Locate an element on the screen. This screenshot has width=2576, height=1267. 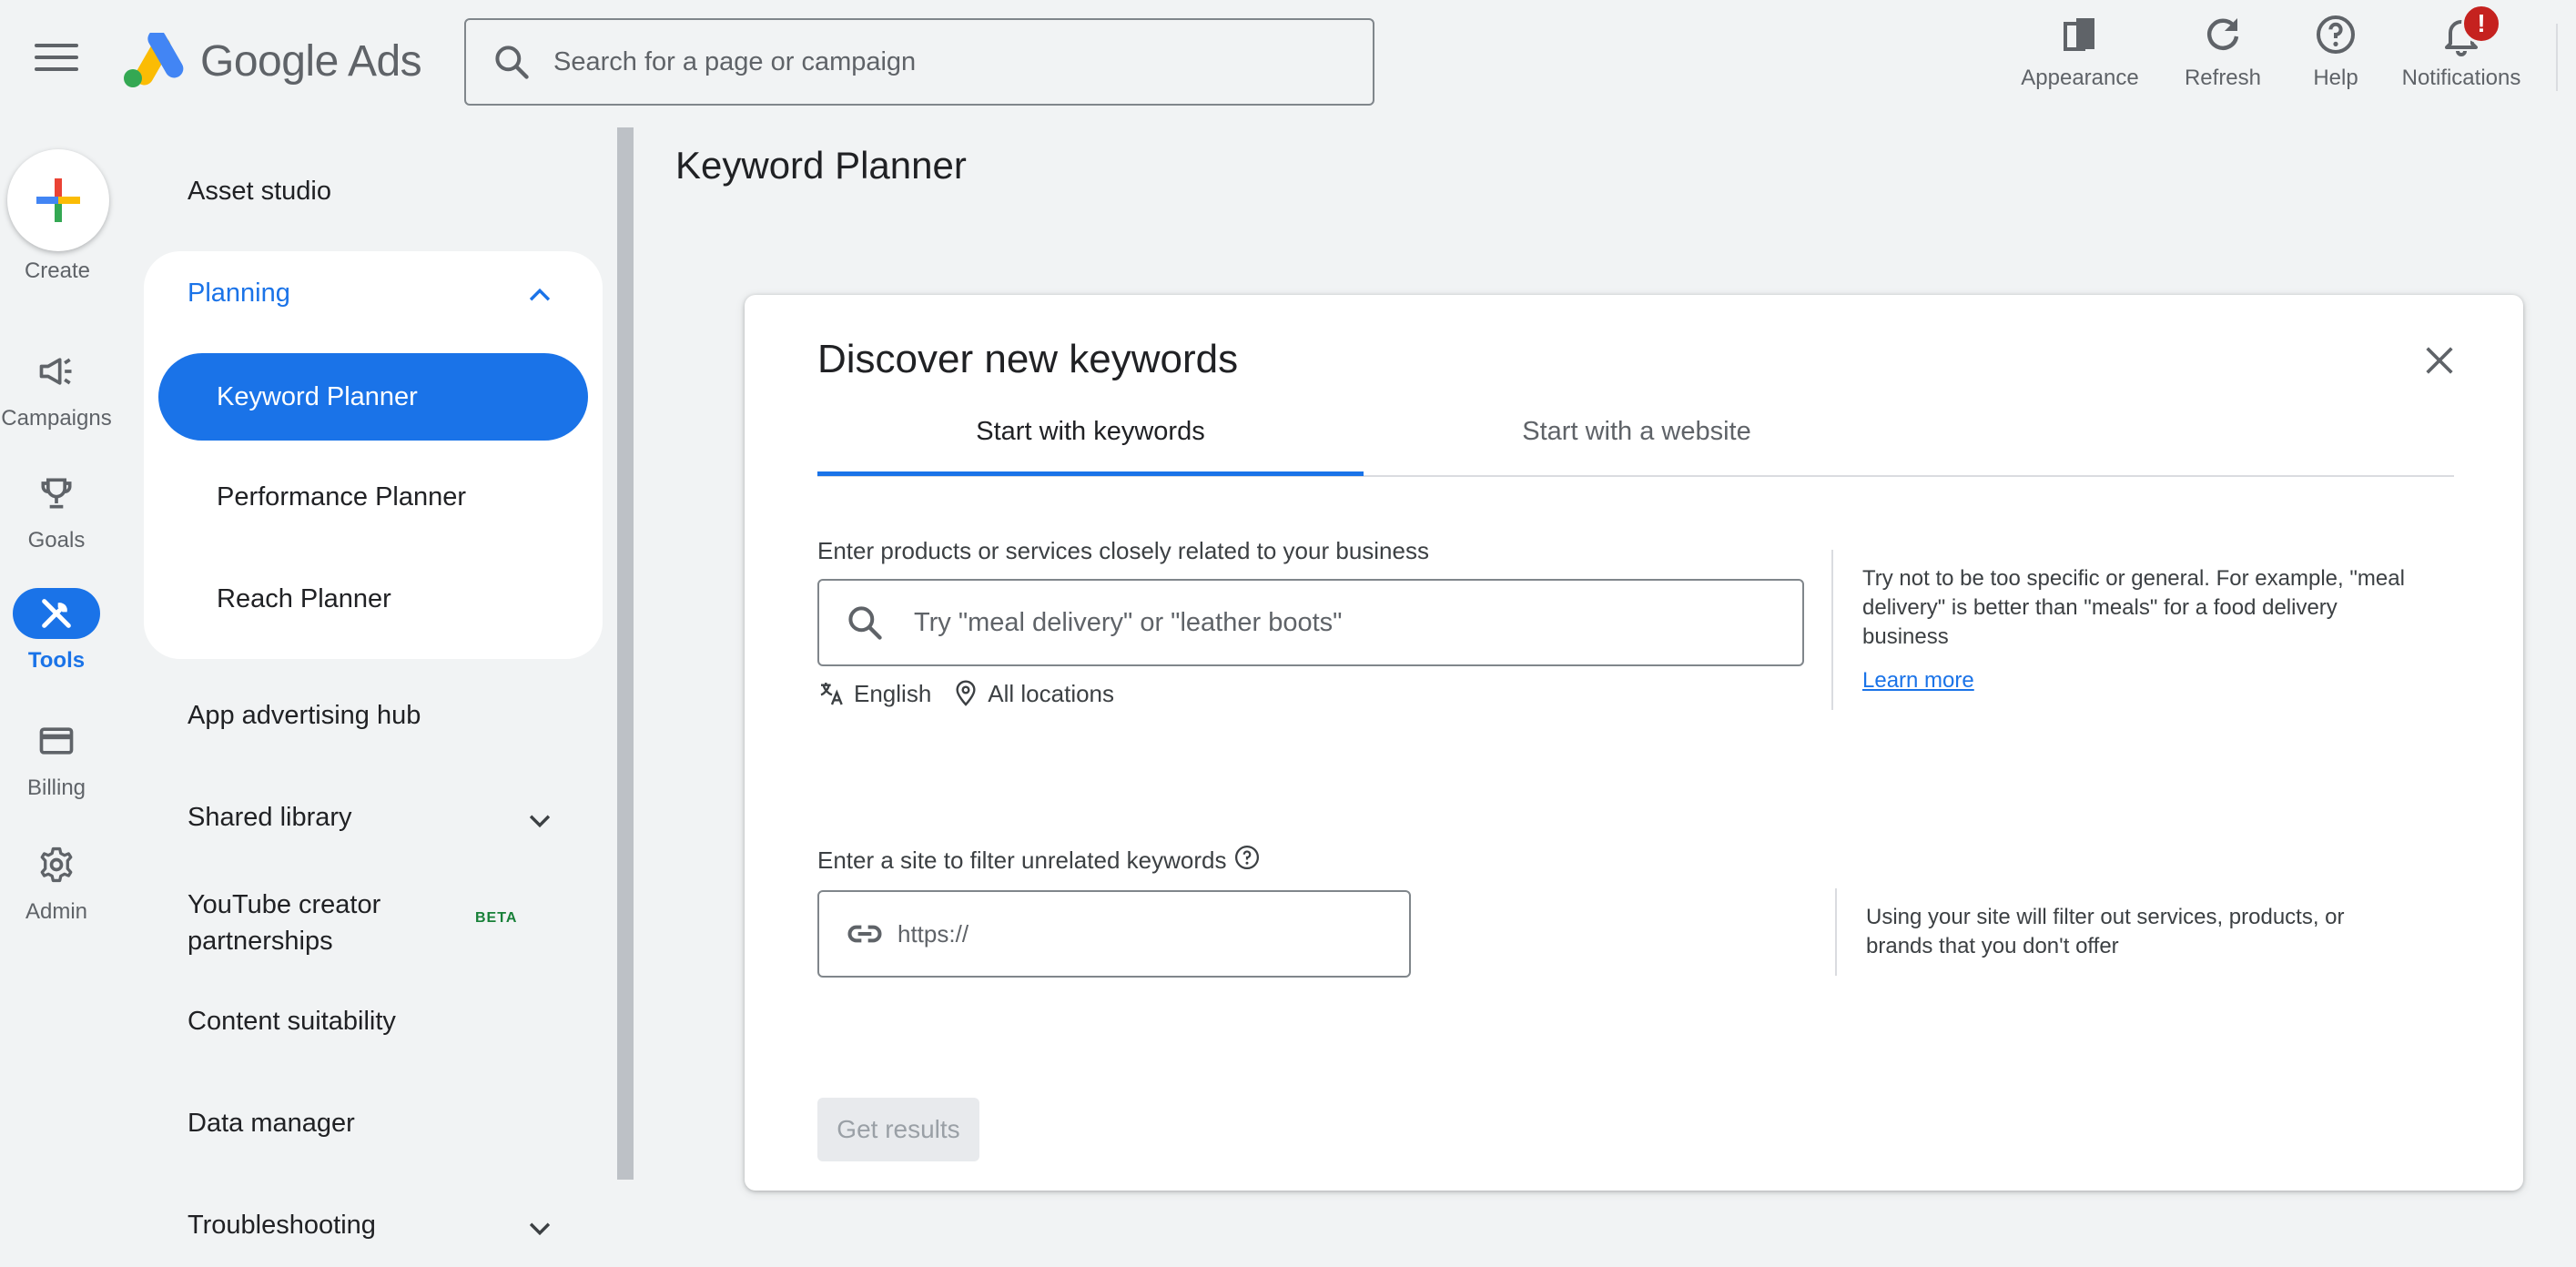
tab-start-with-website: Start with a website is located at coordinates (1637, 447).